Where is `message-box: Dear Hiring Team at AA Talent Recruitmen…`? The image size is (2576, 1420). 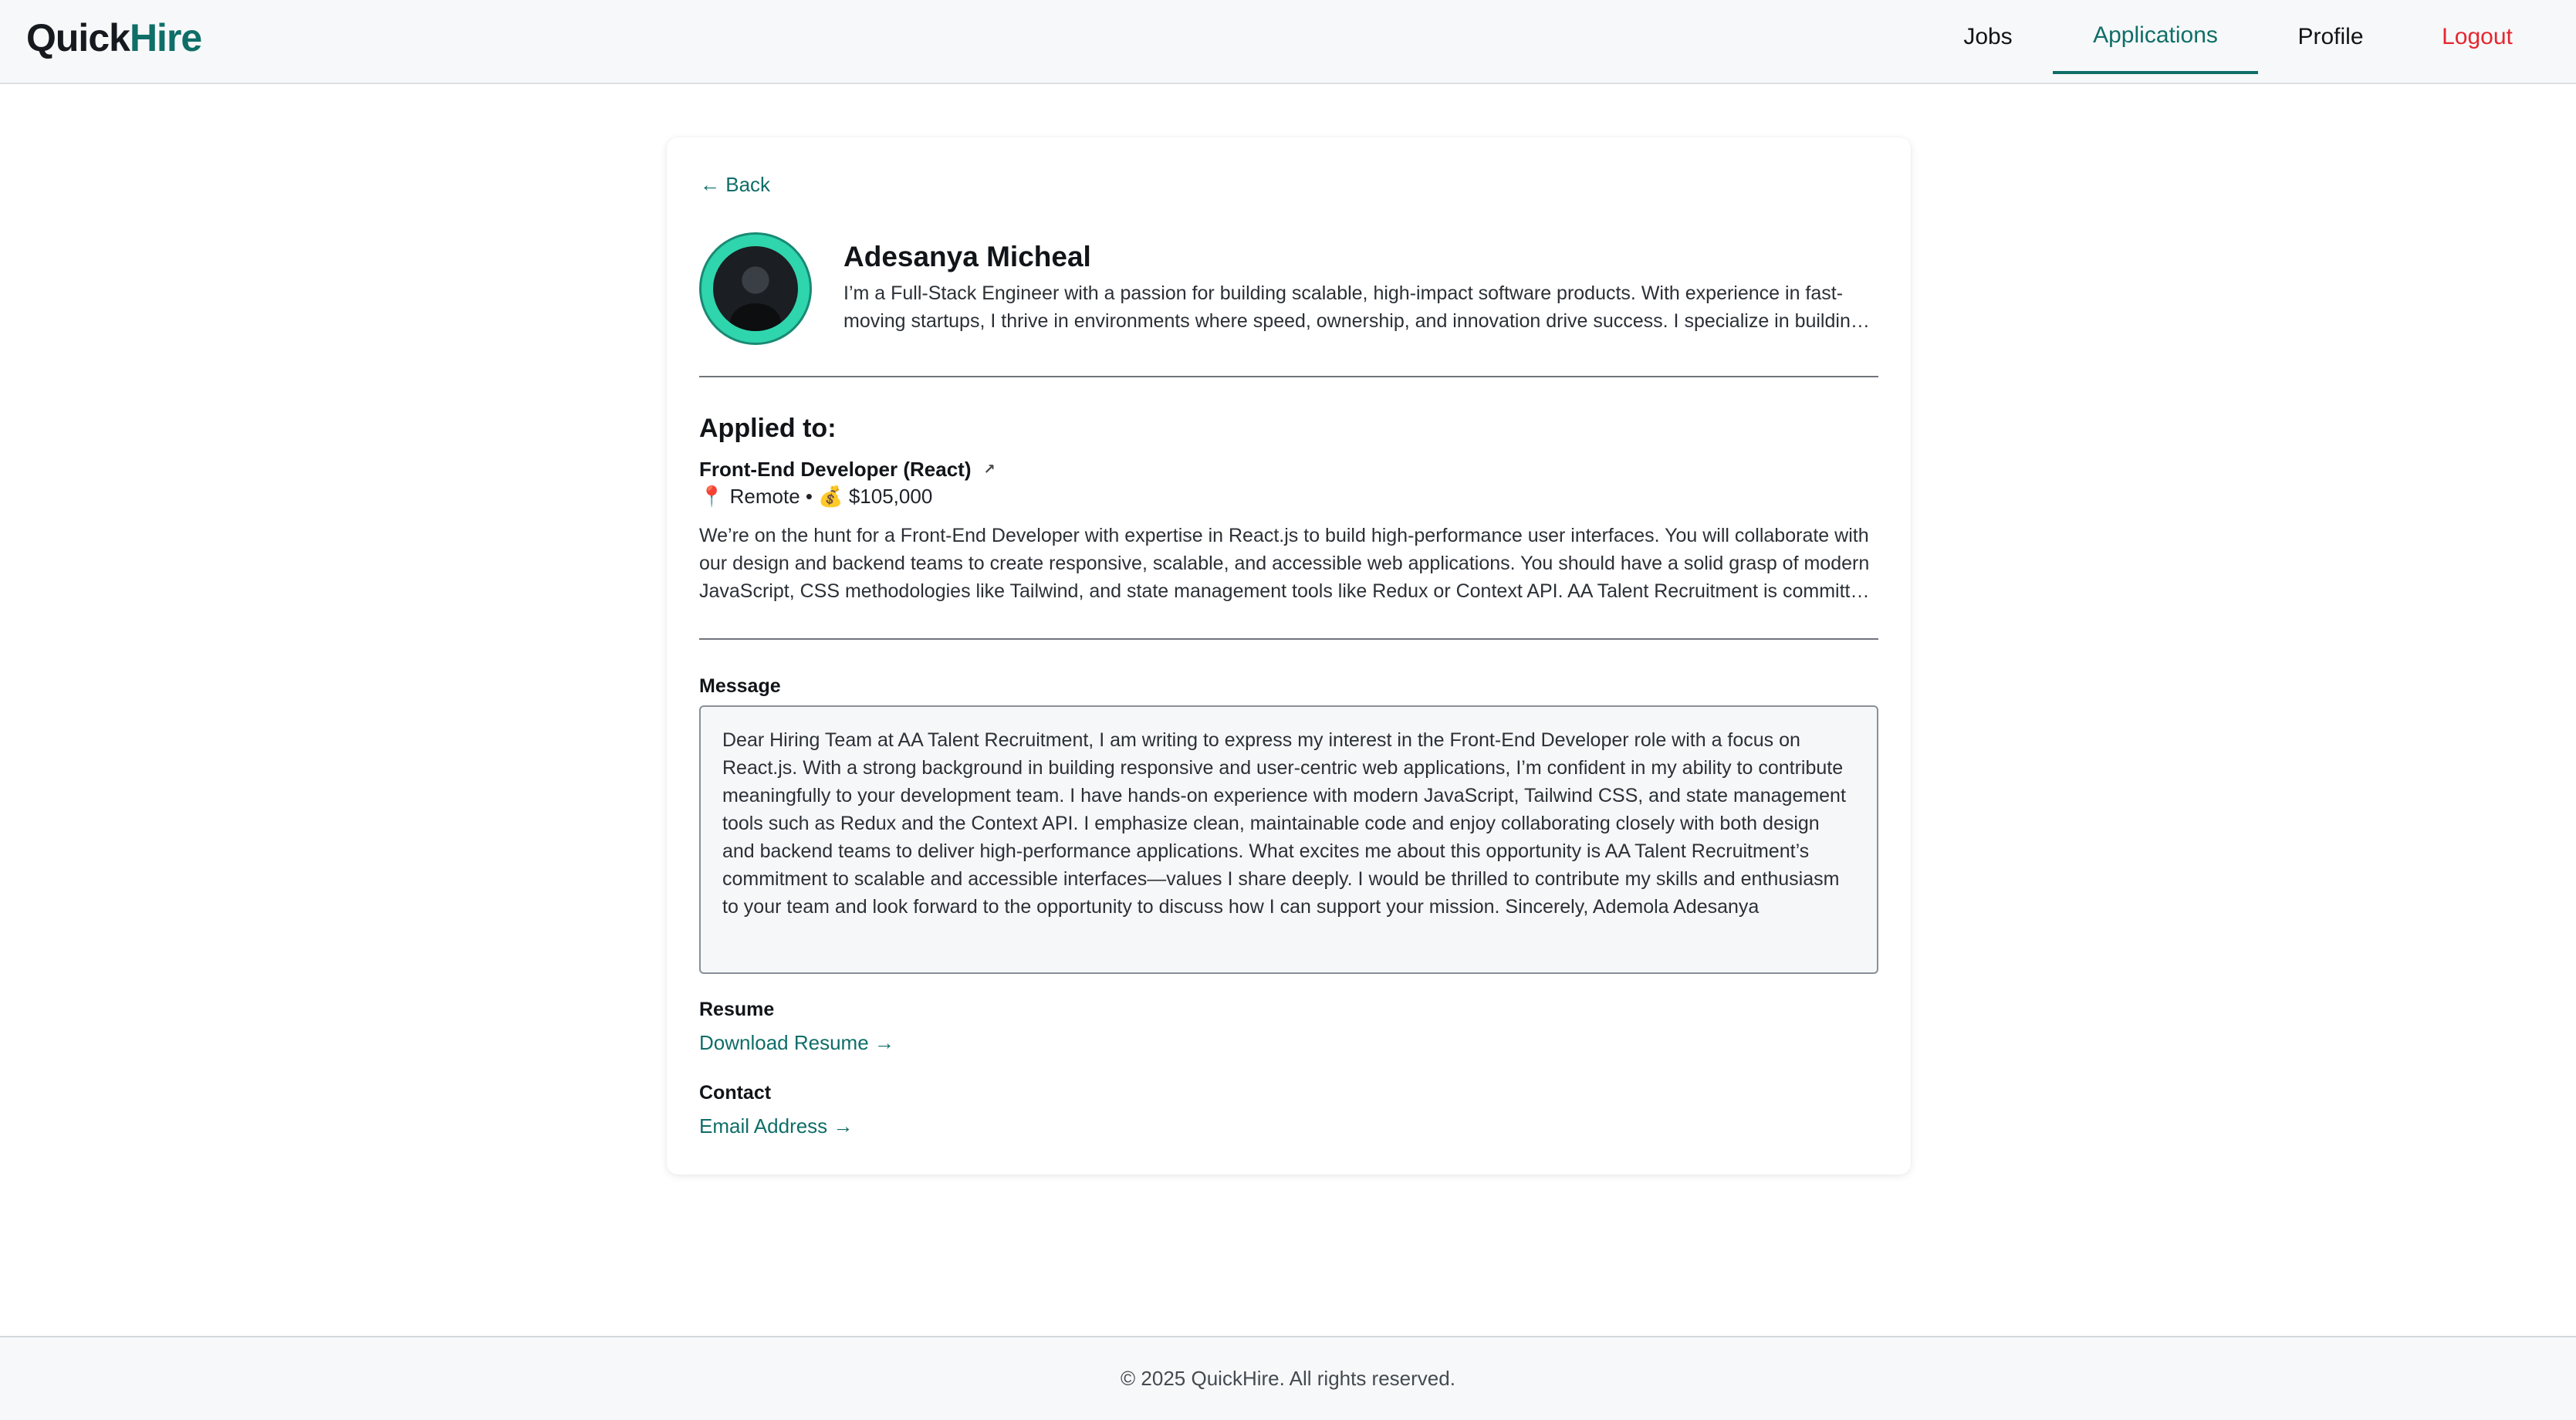 message-box: Dear Hiring Team at AA Talent Recruitmen… is located at coordinates (1288, 839).